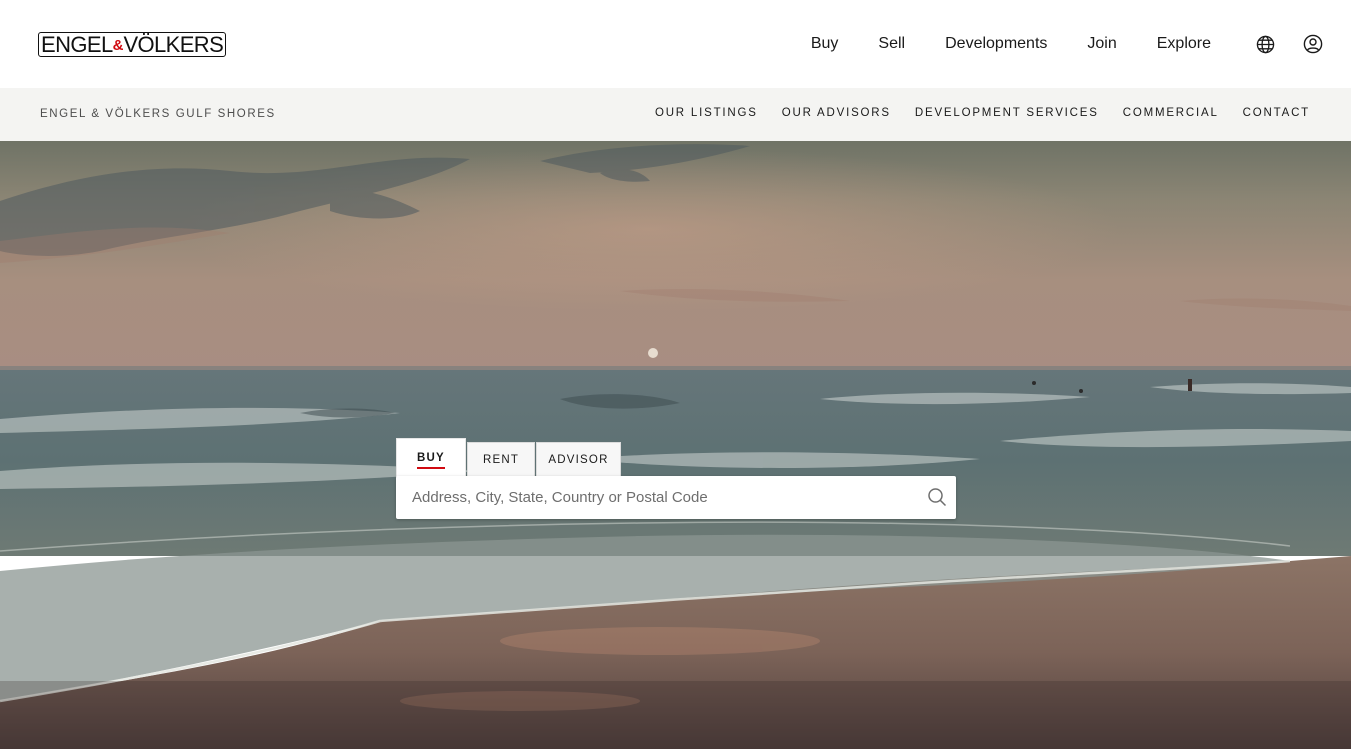  Describe the element at coordinates (1313, 44) in the screenshot. I see `user-account-icon` at that location.